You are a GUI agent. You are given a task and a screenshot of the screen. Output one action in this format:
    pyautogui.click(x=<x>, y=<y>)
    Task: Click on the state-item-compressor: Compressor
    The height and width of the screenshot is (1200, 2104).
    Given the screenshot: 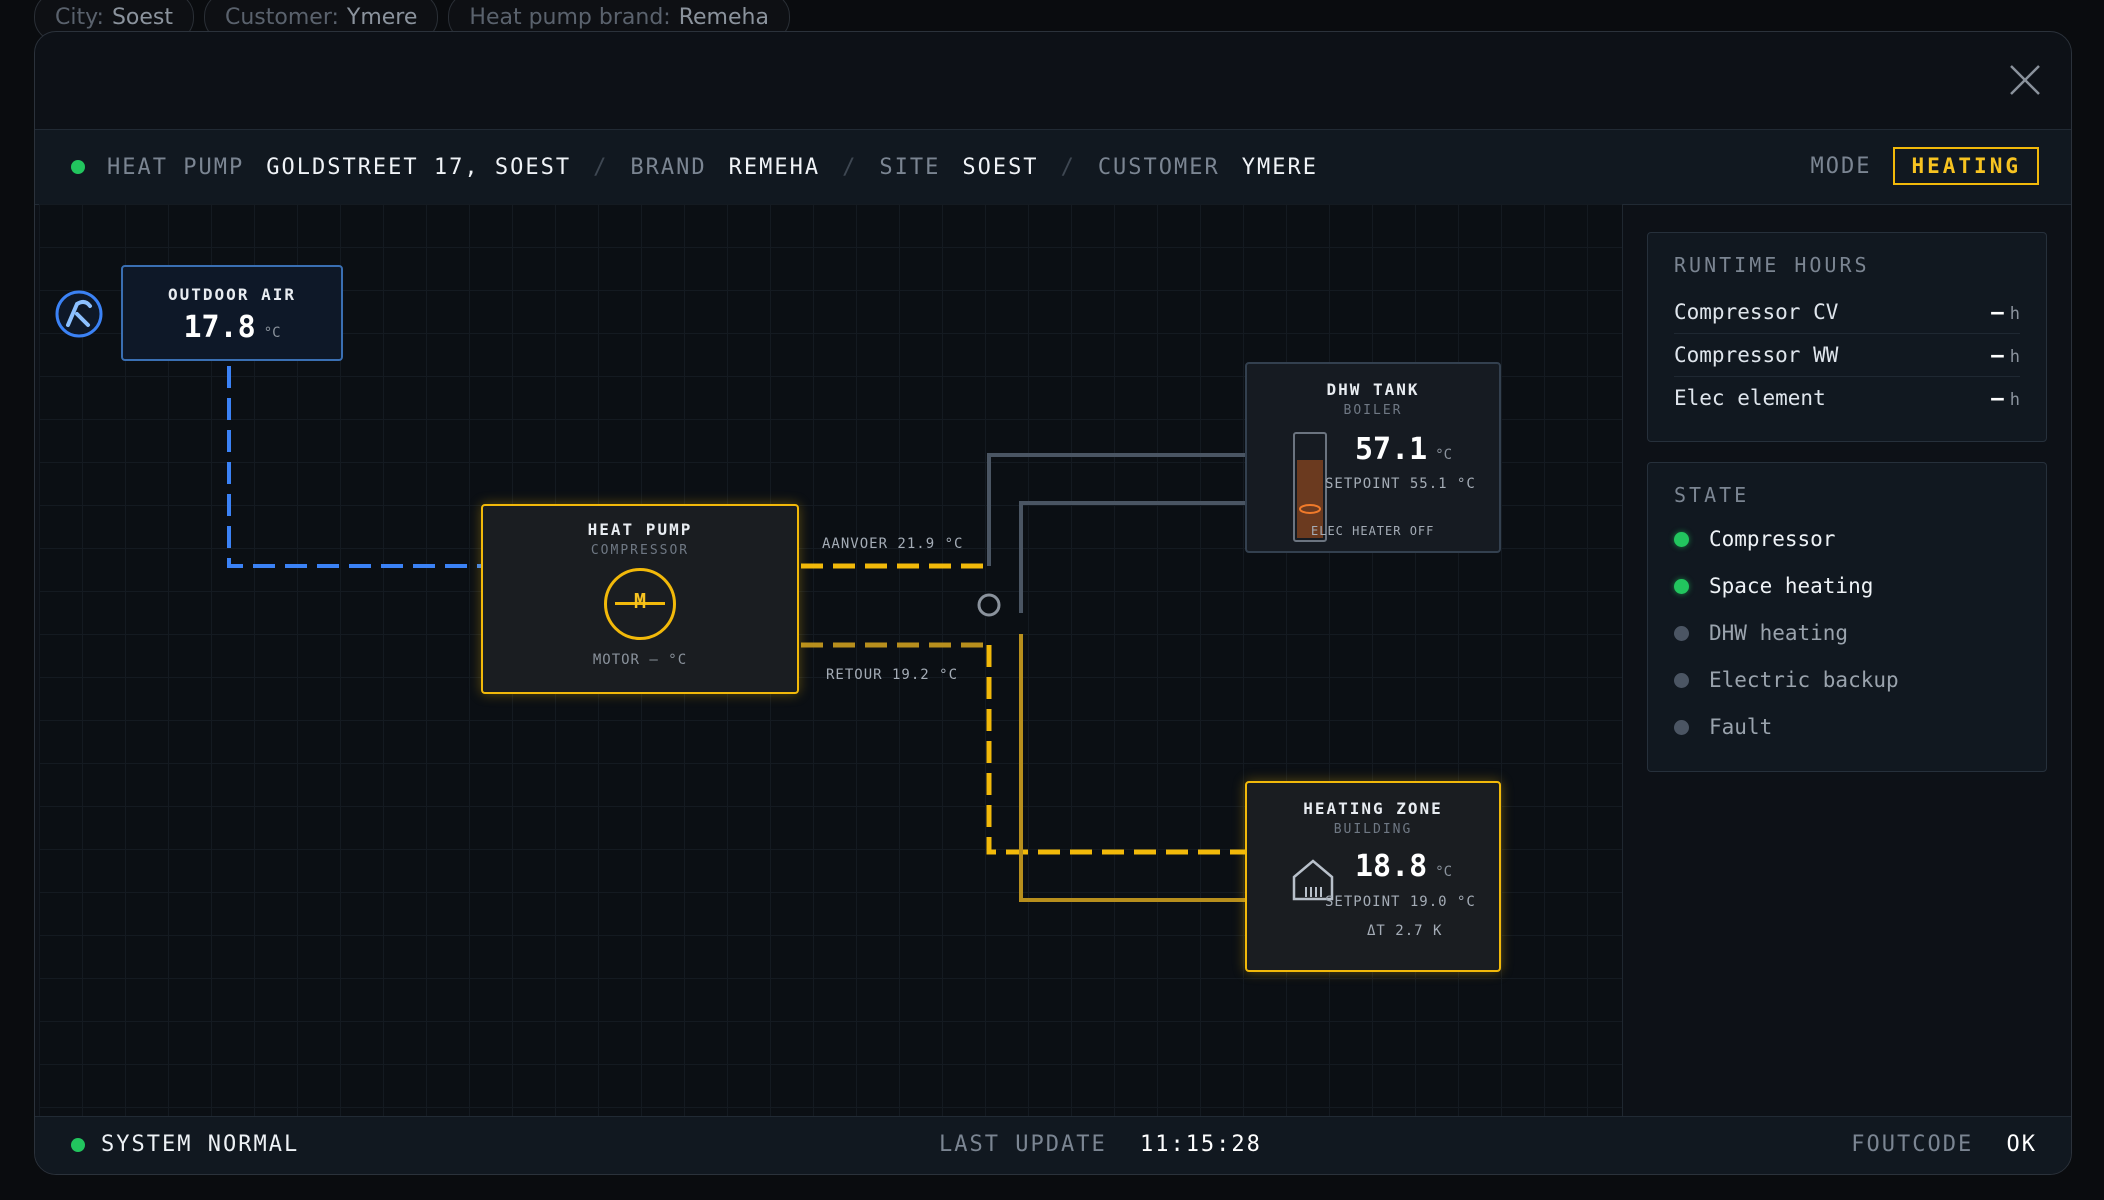 What is the action you would take?
    pyautogui.click(x=1754, y=539)
    